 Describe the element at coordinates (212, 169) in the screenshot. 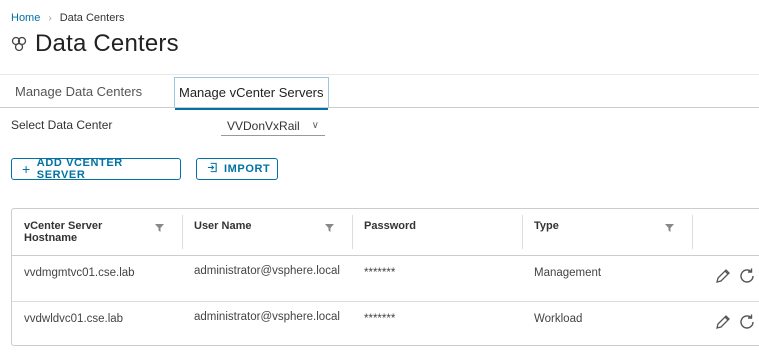

I see `import-icon` at that location.